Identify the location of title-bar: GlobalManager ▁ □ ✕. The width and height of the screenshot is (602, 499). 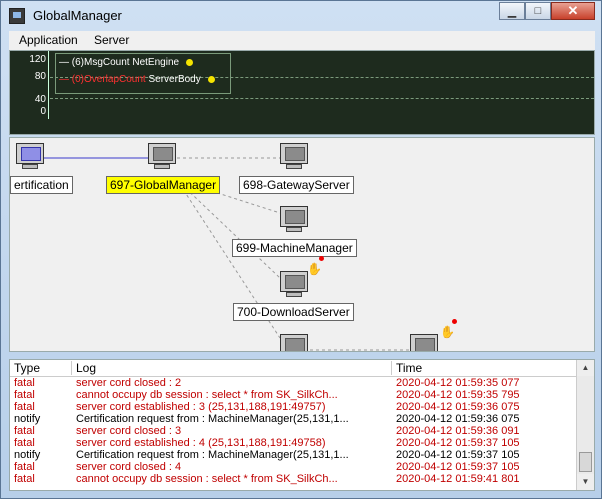
(301, 16).